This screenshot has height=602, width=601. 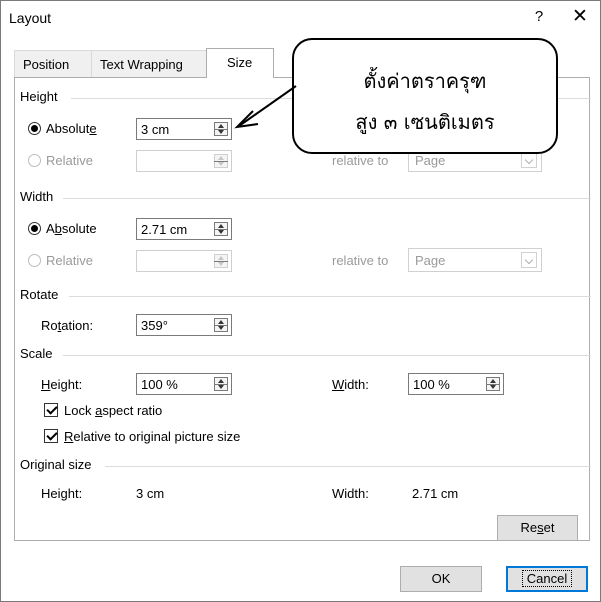 What do you see at coordinates (38, 353) in the screenshot?
I see `scale-group-label: Scale` at bounding box center [38, 353].